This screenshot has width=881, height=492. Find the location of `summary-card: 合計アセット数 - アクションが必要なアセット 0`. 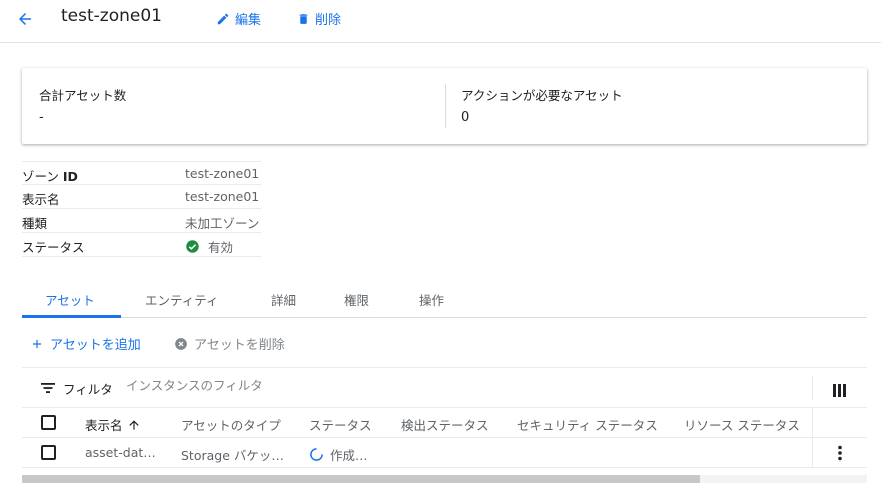

summary-card: 合計アセット数 - アクションが必要なアセット 0 is located at coordinates (444, 106).